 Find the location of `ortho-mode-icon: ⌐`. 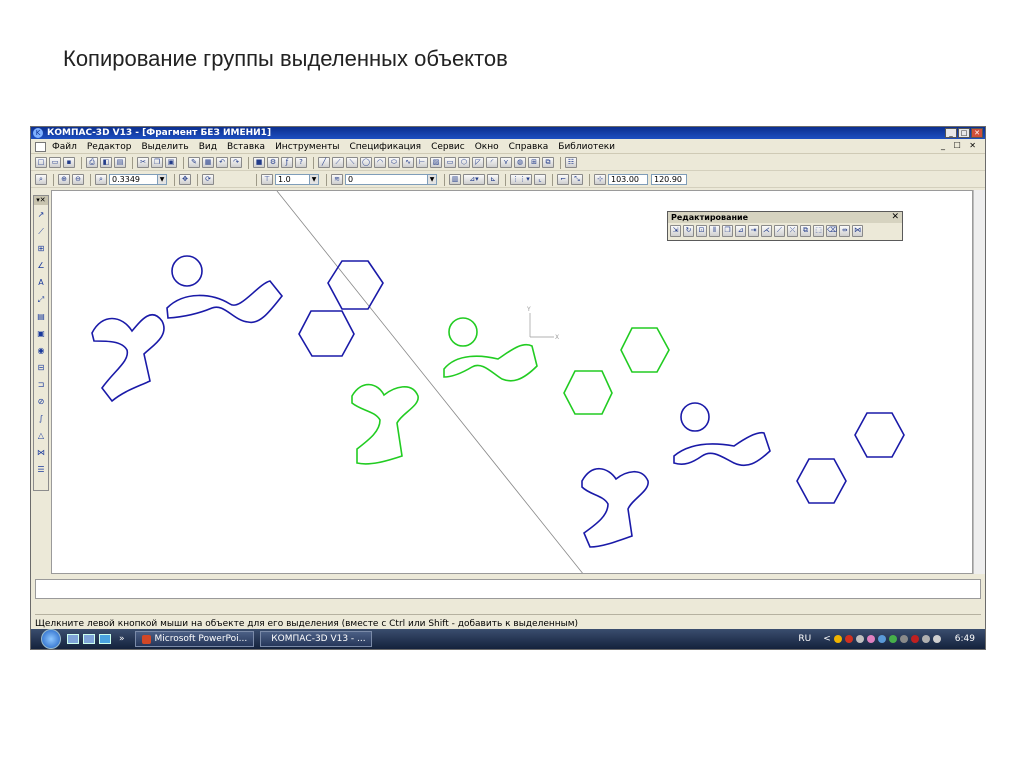

ortho-mode-icon: ⌐ is located at coordinates (563, 179).